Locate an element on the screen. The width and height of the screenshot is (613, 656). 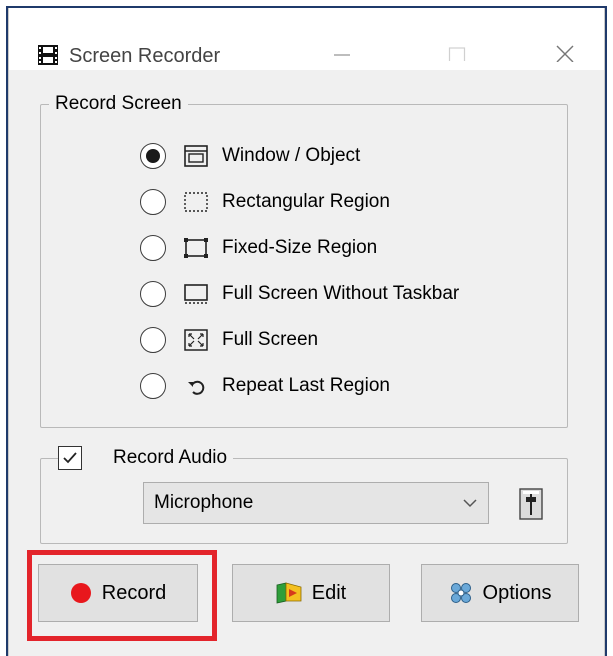
edit-button: Edit is located at coordinates (311, 593).